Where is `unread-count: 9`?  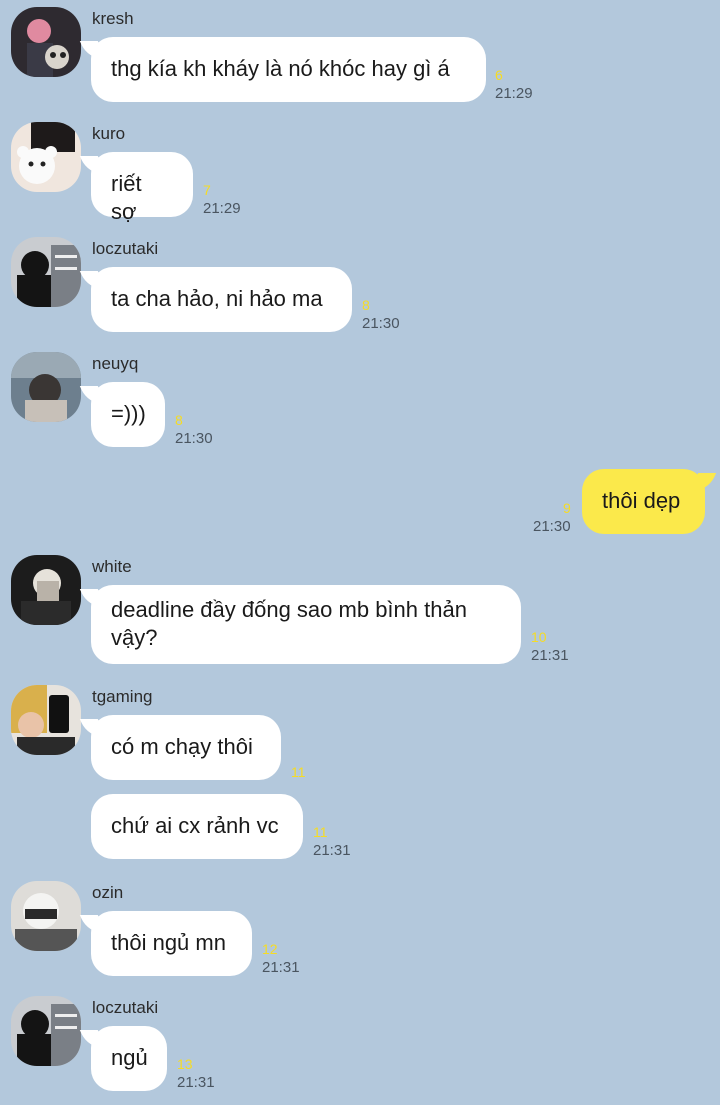
unread-count: 9 is located at coordinates (567, 508).